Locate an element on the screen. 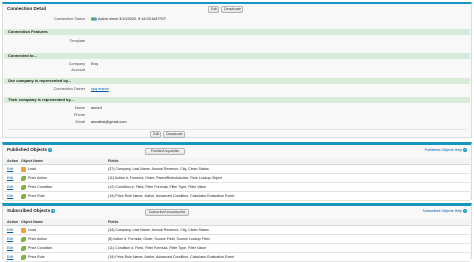  divider is located at coordinates (237, 129).